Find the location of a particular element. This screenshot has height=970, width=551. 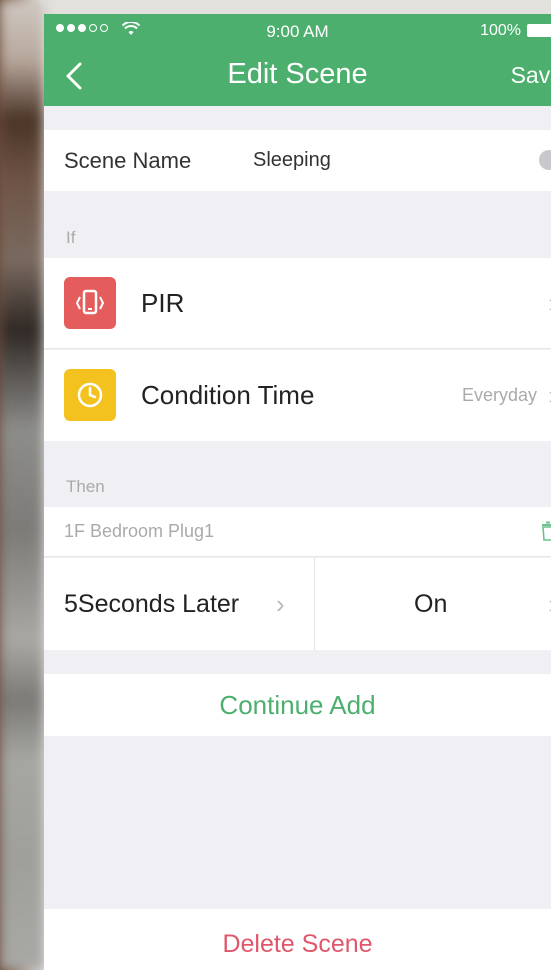

chevron-right-icon: › is located at coordinates (280, 603).